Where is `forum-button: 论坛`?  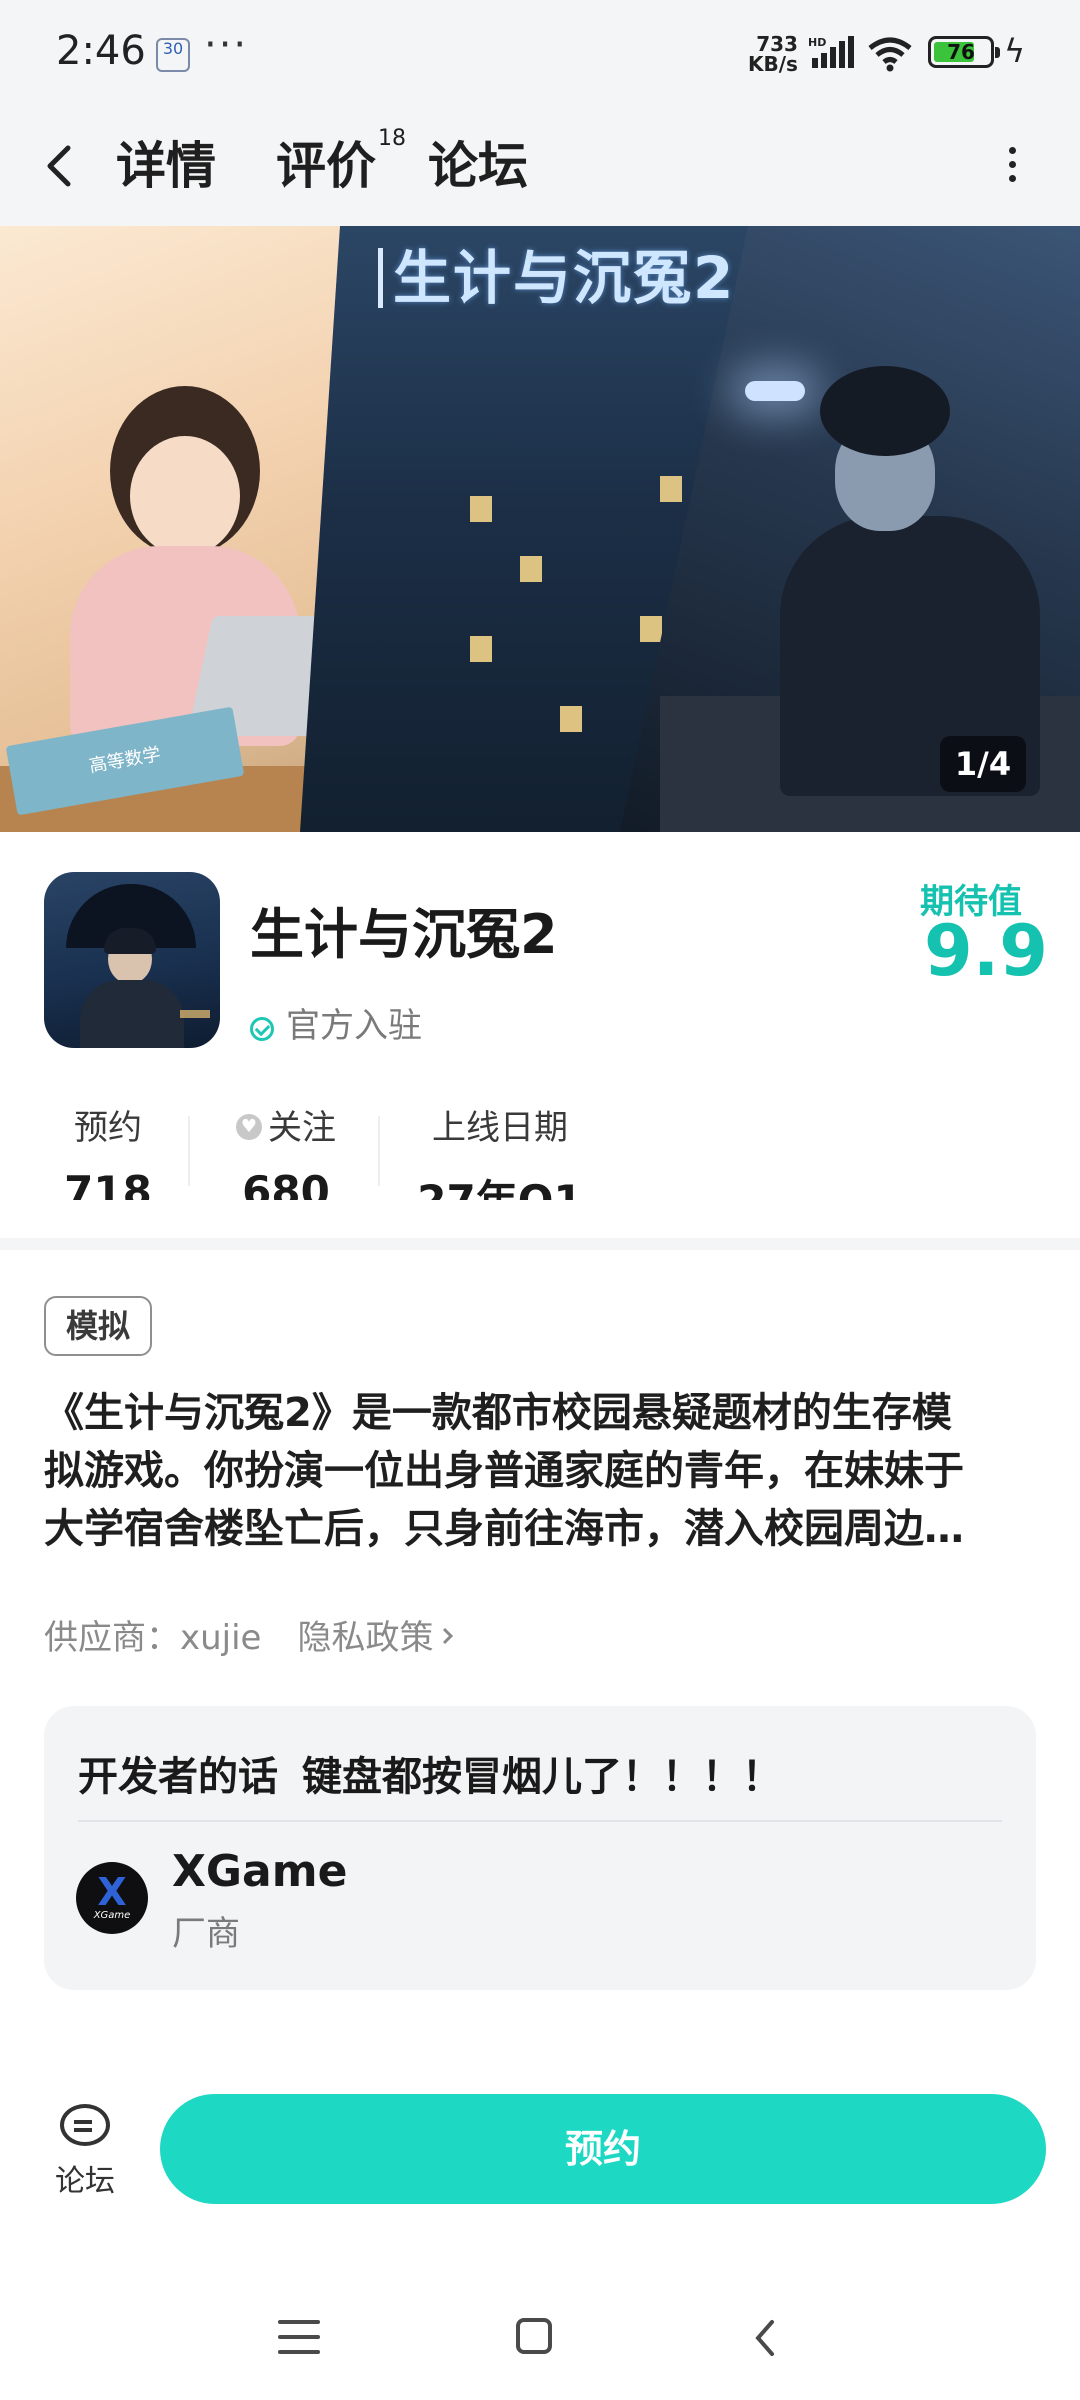
forum-button: 论坛 is located at coordinates (85, 2155).